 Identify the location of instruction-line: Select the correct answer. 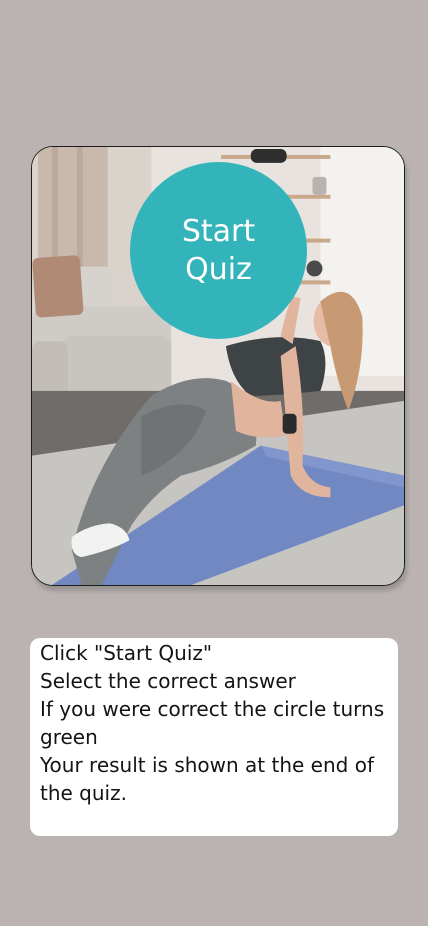
(168, 681).